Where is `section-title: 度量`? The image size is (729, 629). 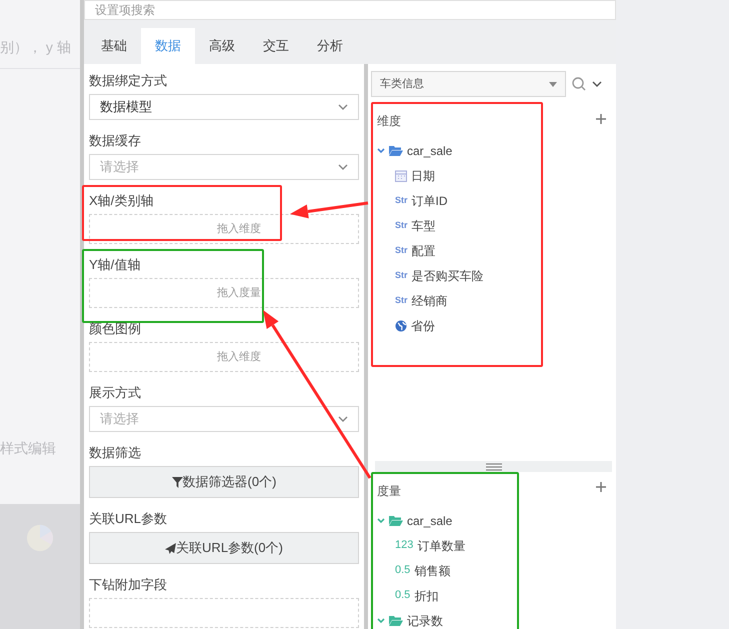
section-title: 度量 is located at coordinates (389, 491).